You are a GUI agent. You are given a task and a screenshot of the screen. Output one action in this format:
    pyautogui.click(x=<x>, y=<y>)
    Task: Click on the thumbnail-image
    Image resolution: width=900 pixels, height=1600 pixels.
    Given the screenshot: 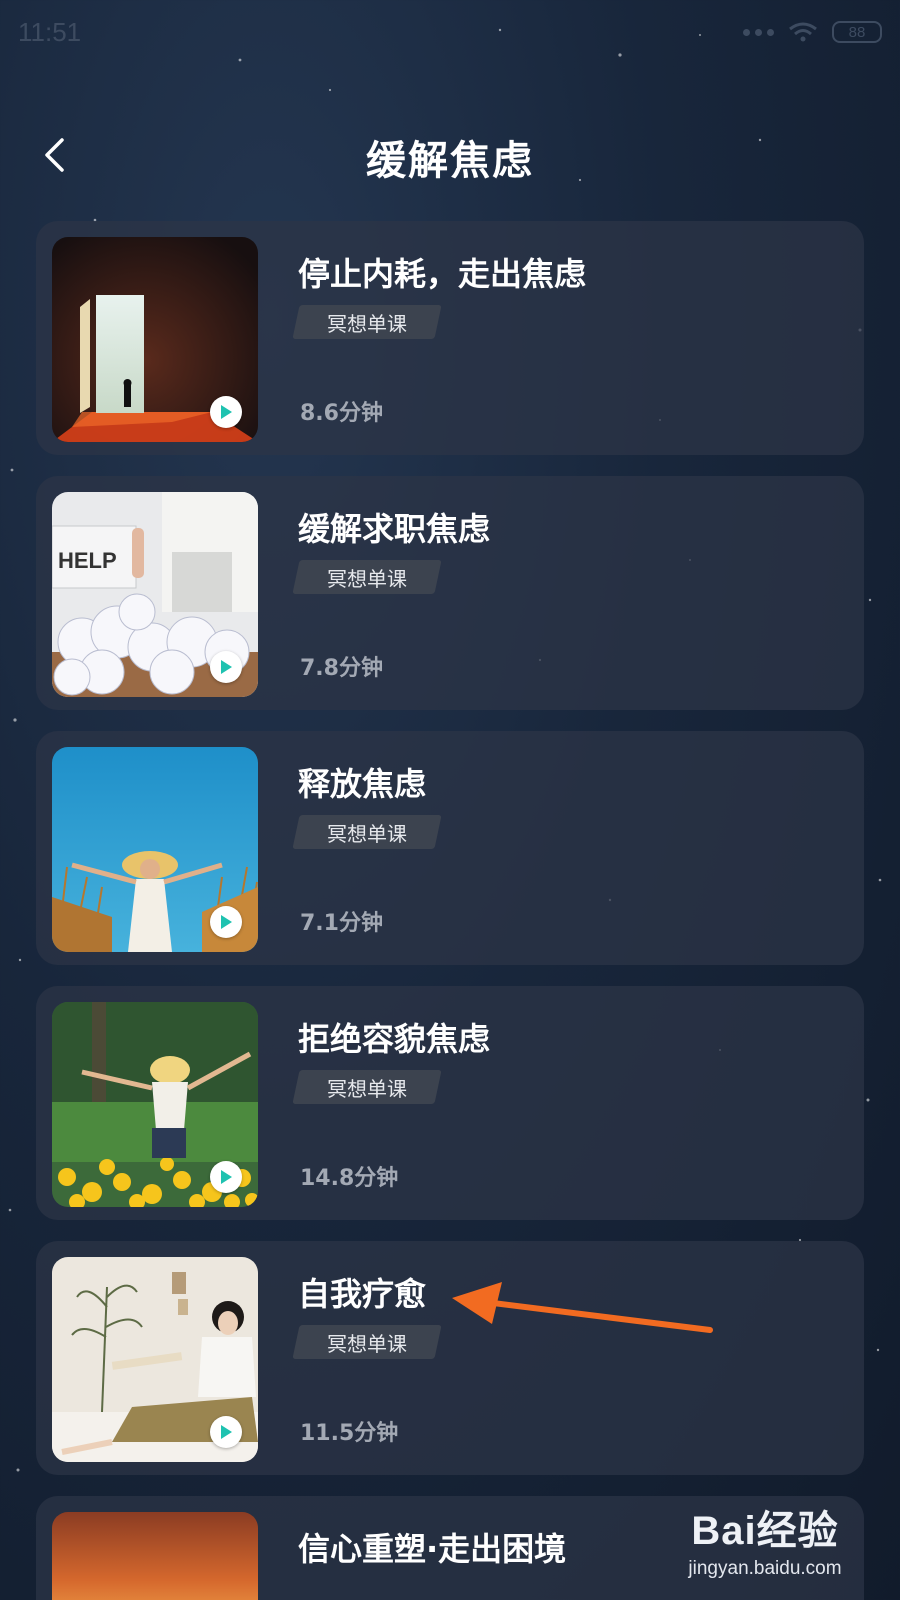 What is the action you would take?
    pyautogui.click(x=155, y=1556)
    